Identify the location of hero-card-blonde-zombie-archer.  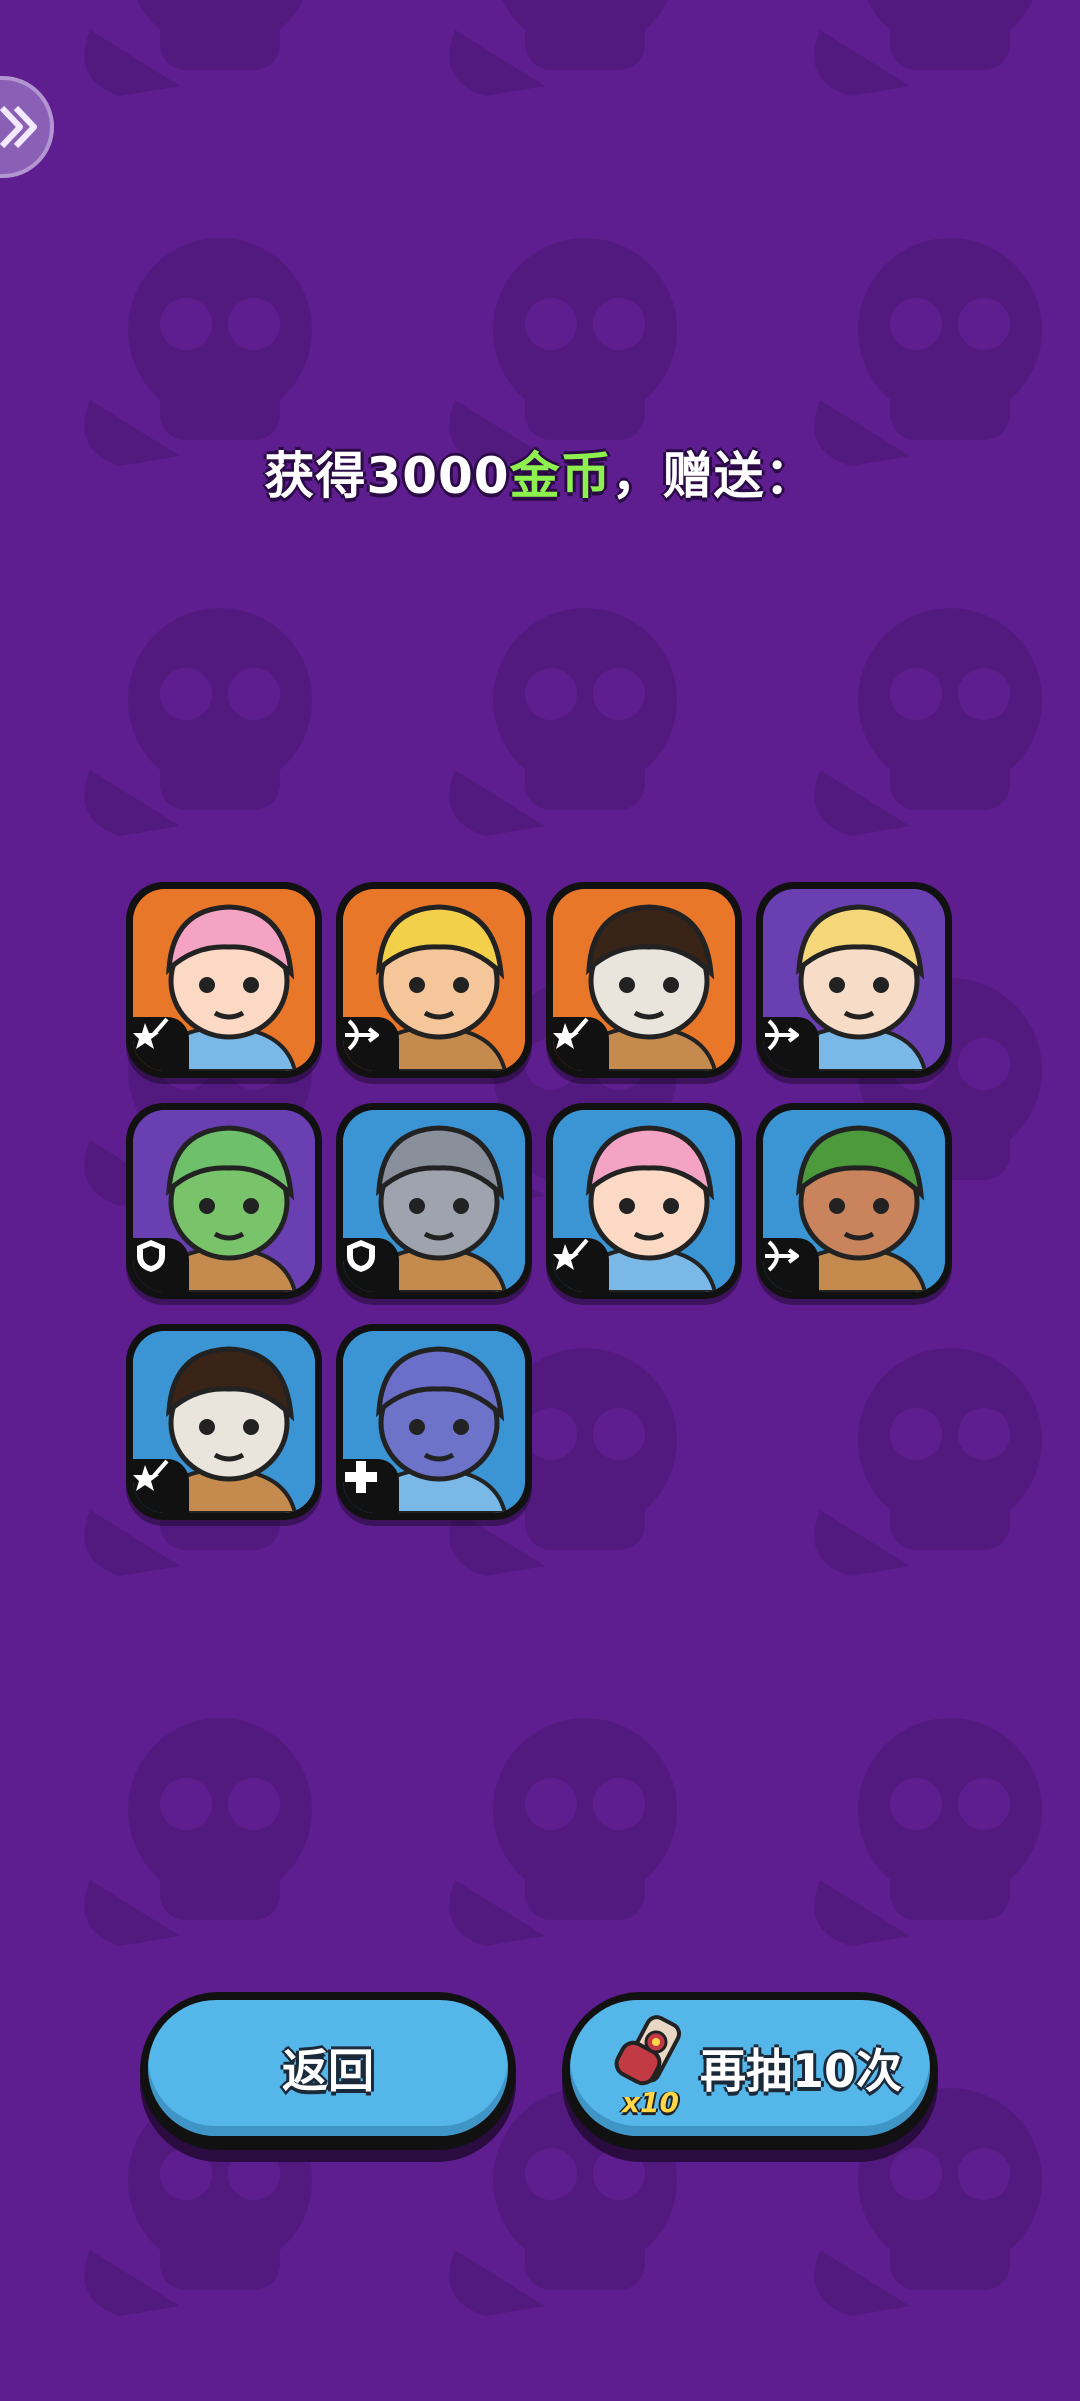
(854, 980).